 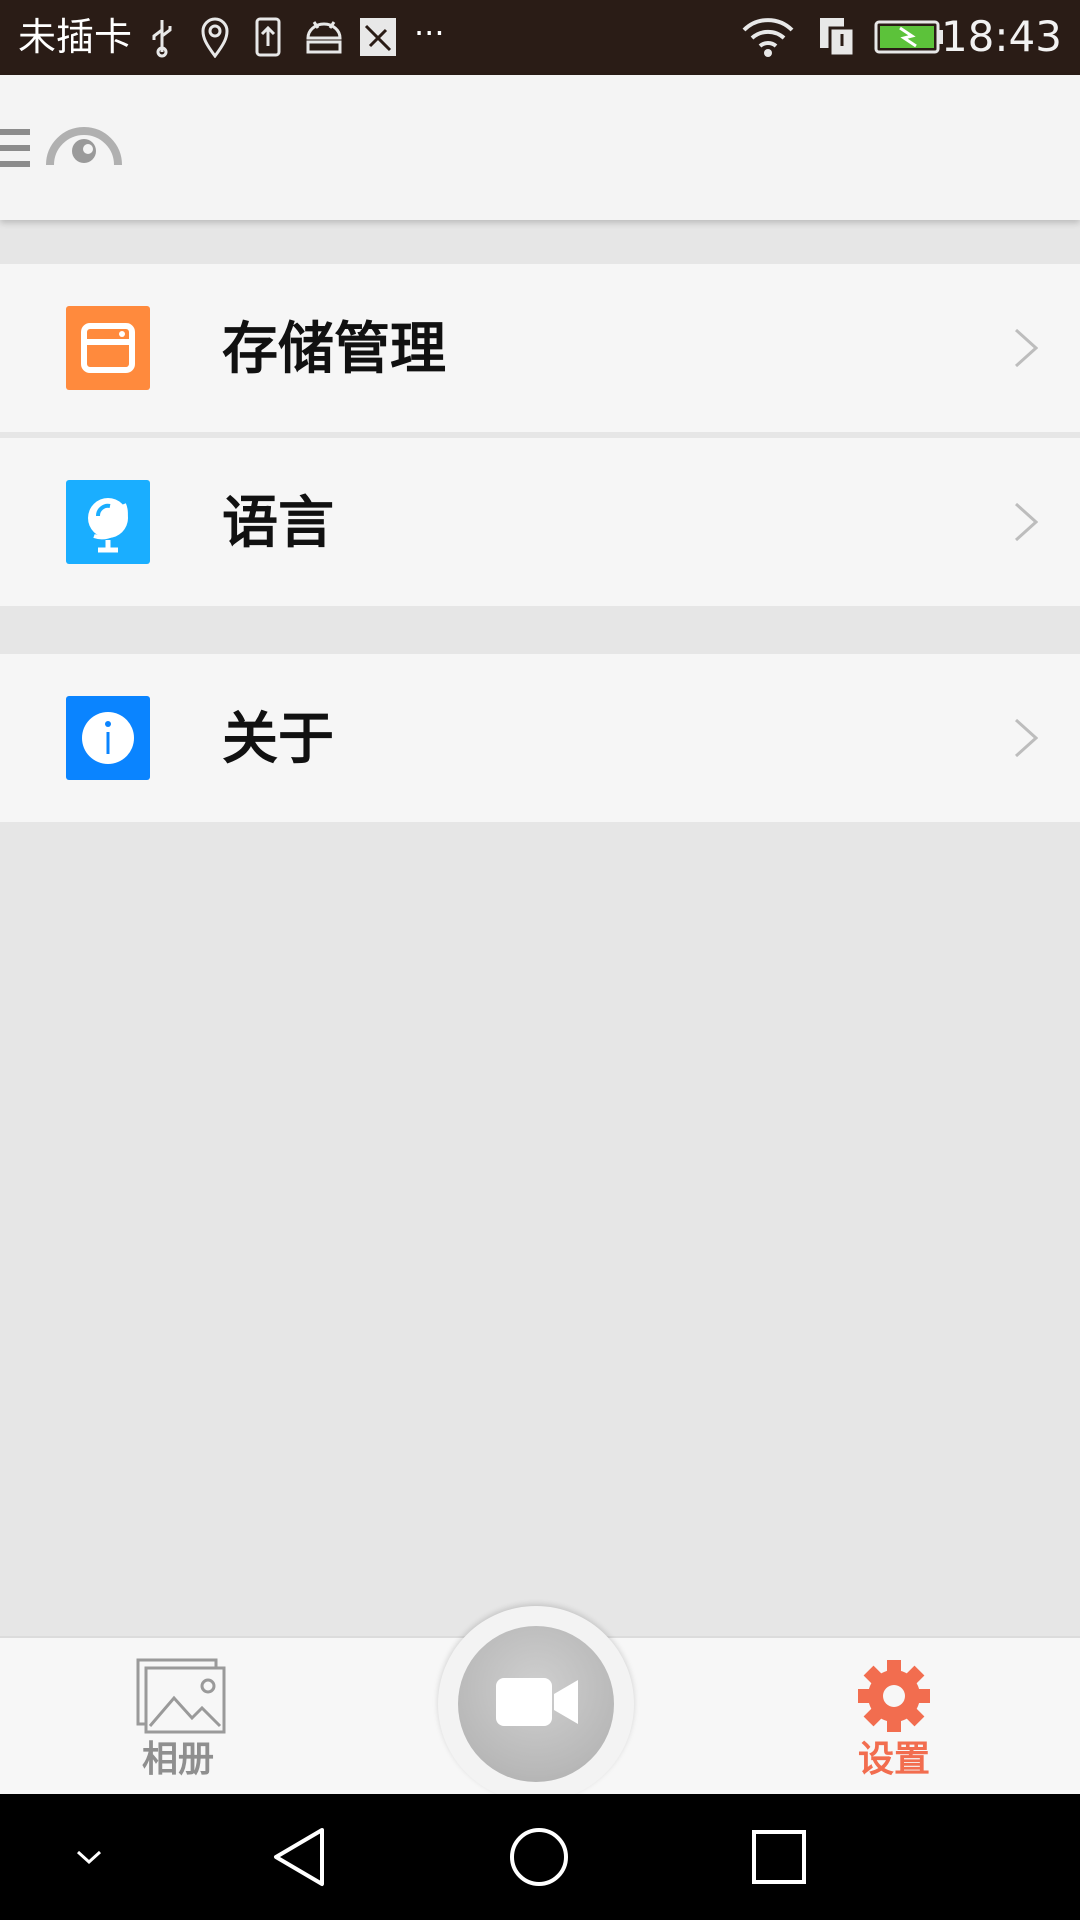 What do you see at coordinates (540, 519) in the screenshot?
I see `settings-item-language: 语言` at bounding box center [540, 519].